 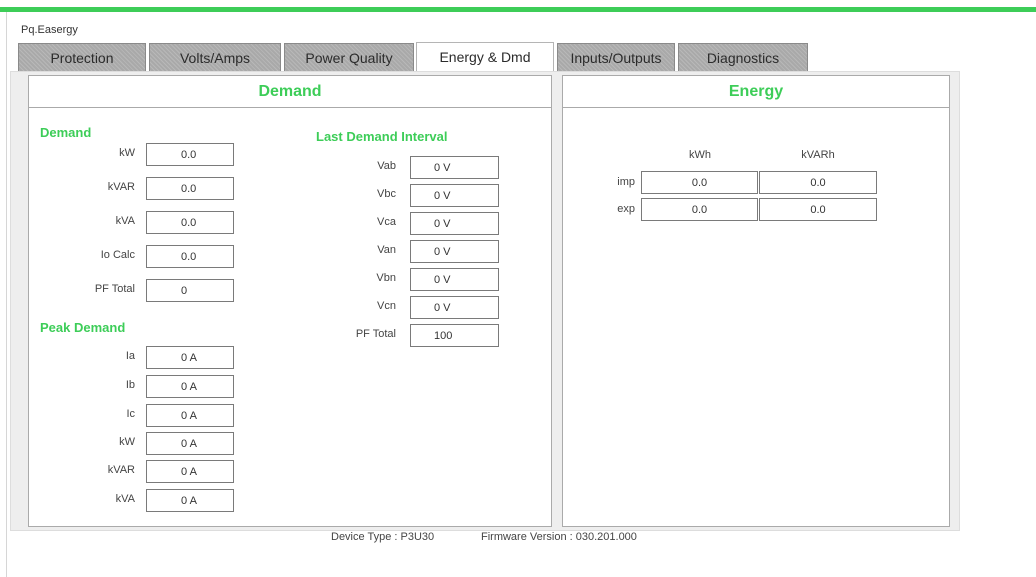 I want to click on tab-power-quality: Power Quality, so click(x=349, y=57).